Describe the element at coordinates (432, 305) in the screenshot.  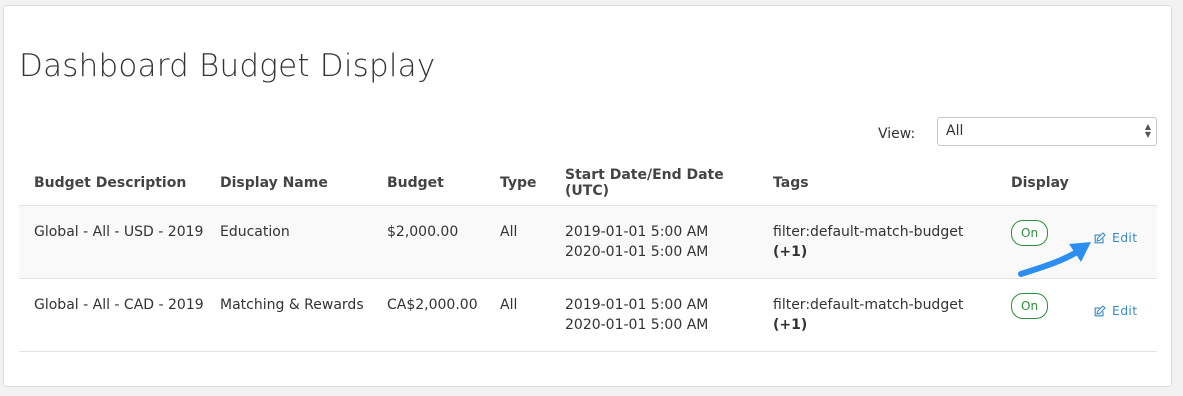
I see `cell-budget: CA$2,000.00` at that location.